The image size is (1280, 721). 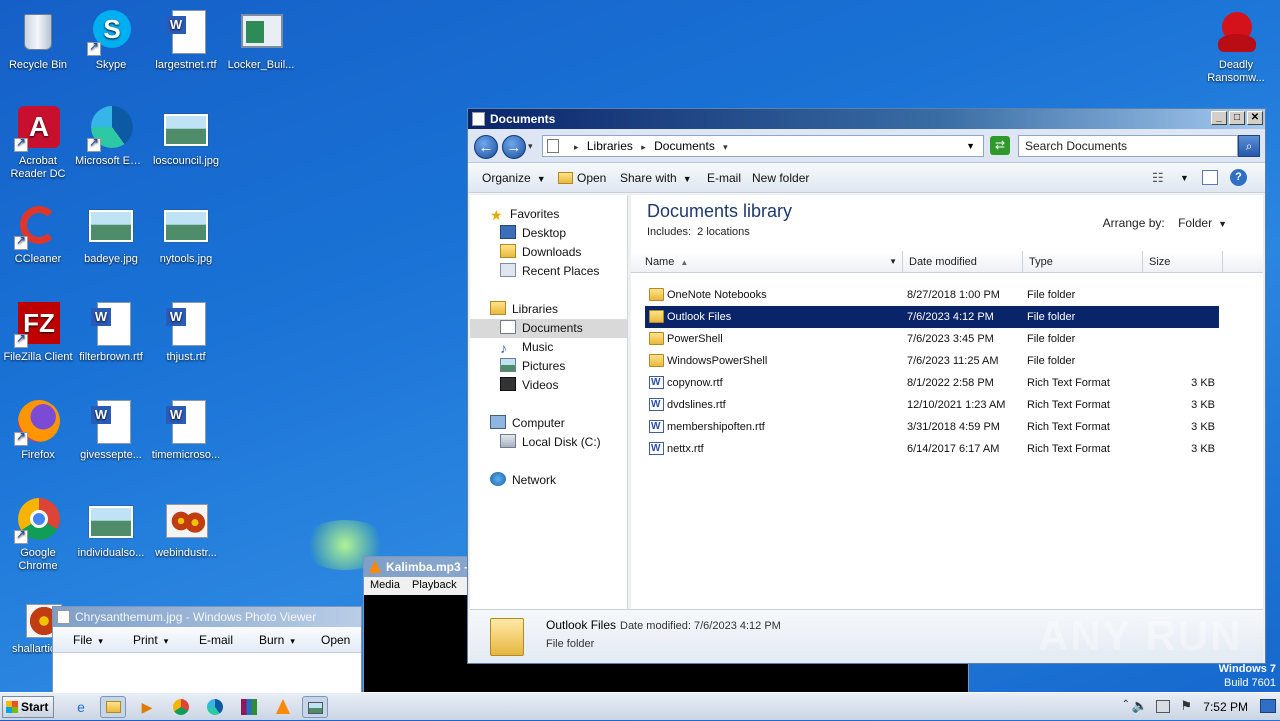 I want to click on view-options-icon: ☷, so click(x=1158, y=178).